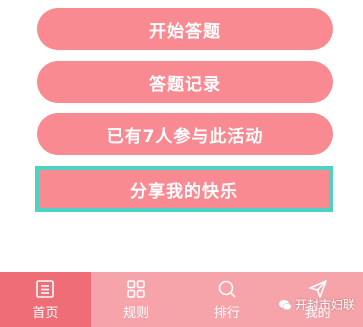 This screenshot has width=363, height=327. I want to click on home-list-icon, so click(45, 289).